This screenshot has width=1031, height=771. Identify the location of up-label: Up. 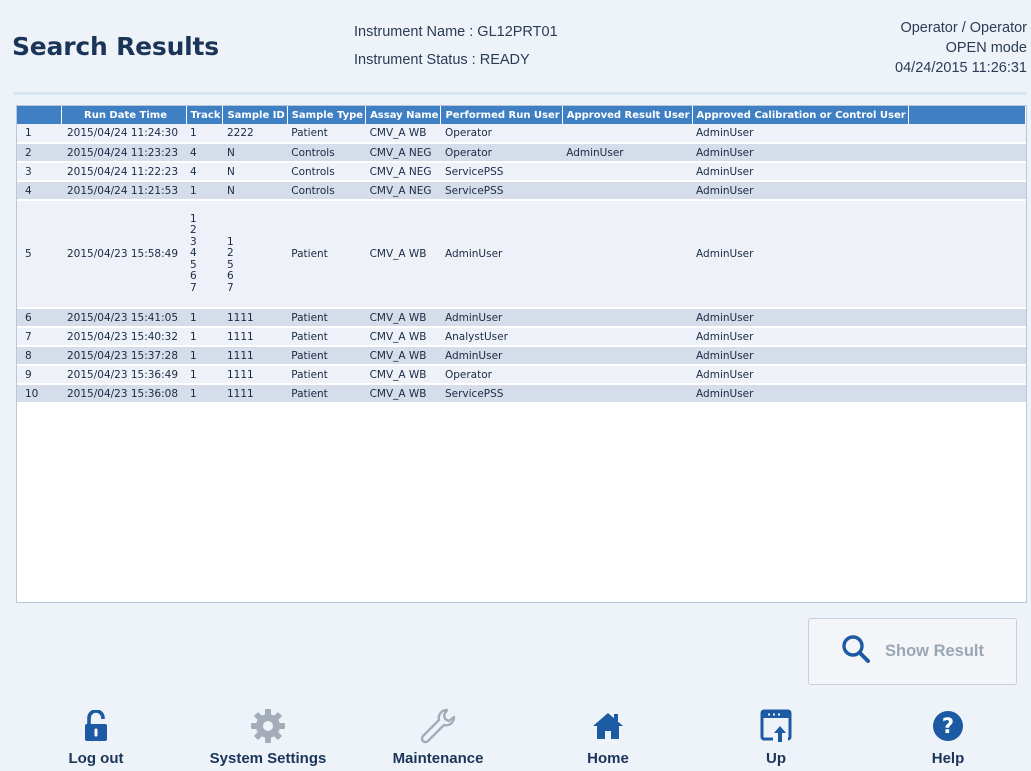
(776, 758).